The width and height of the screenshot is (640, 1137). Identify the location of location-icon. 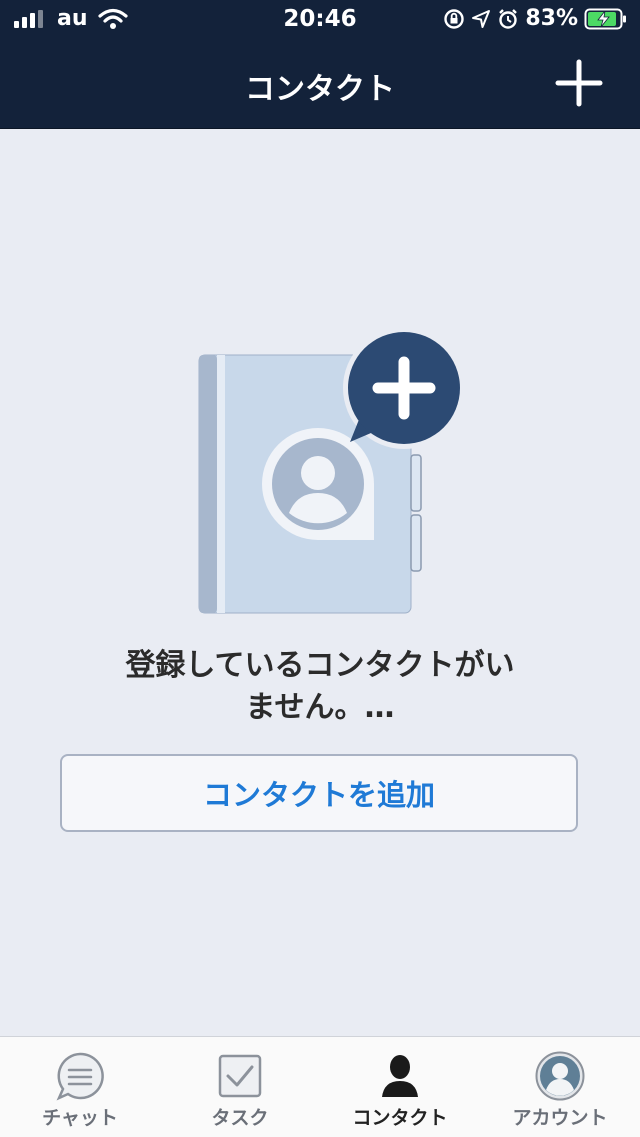
(481, 18).